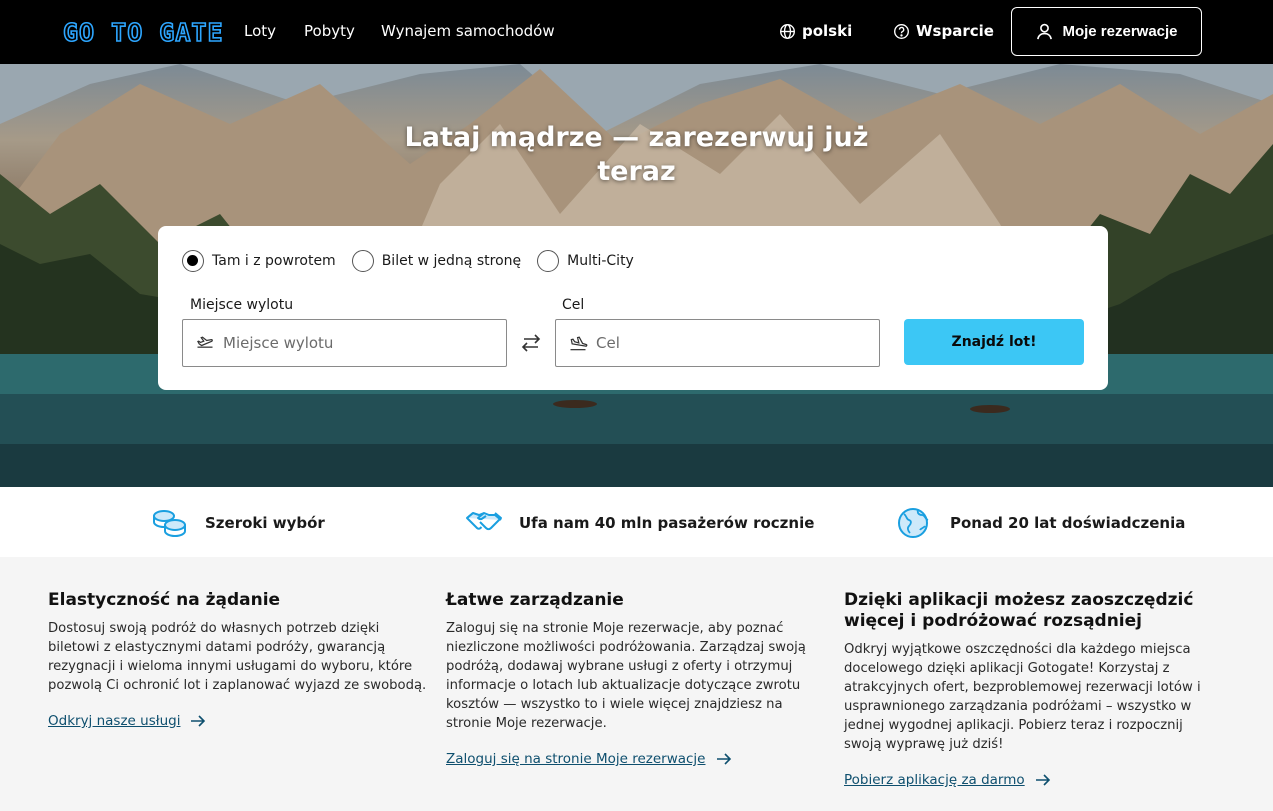 This screenshot has width=1273, height=811. I want to click on destination-label: Cel, so click(573, 305).